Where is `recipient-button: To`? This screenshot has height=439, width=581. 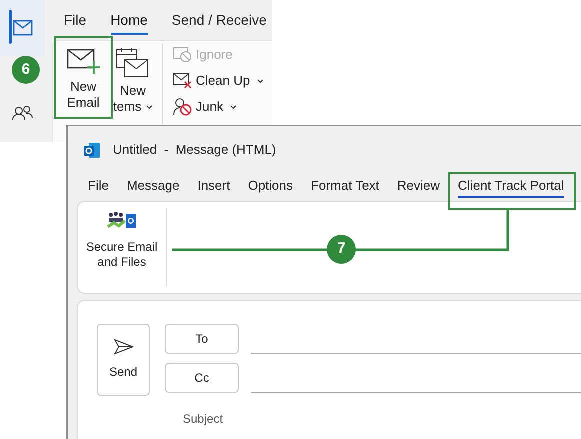
recipient-button: To is located at coordinates (202, 339).